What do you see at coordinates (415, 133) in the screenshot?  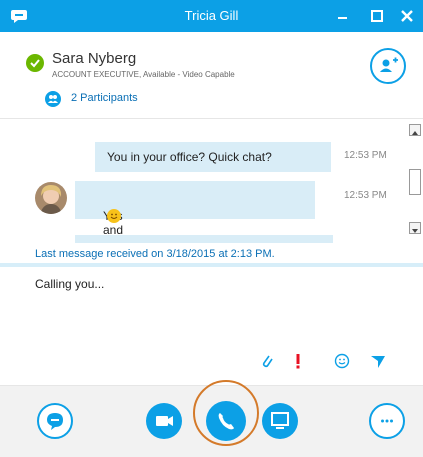 I see `scroll-up-icon` at bounding box center [415, 133].